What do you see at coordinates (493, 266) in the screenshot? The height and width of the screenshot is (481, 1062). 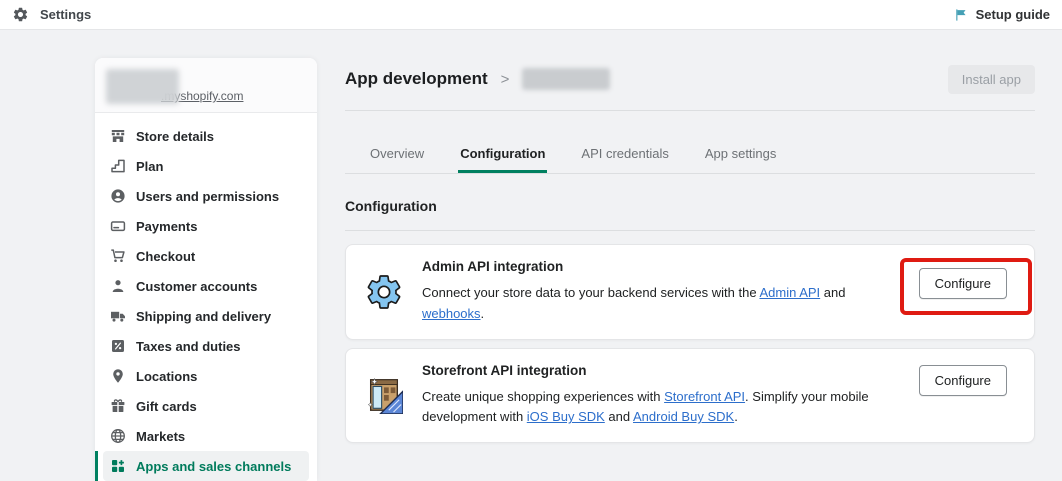 I see `card-title: Admin API integration` at bounding box center [493, 266].